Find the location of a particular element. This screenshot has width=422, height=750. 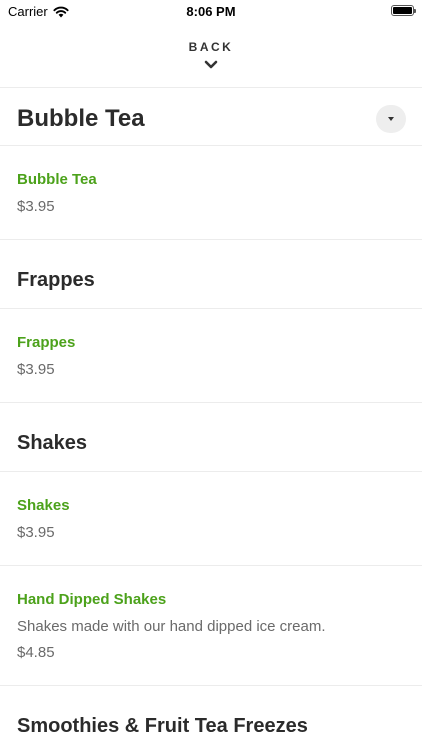

category-header-bubble-tea: Bubble Tea is located at coordinates (211, 117).